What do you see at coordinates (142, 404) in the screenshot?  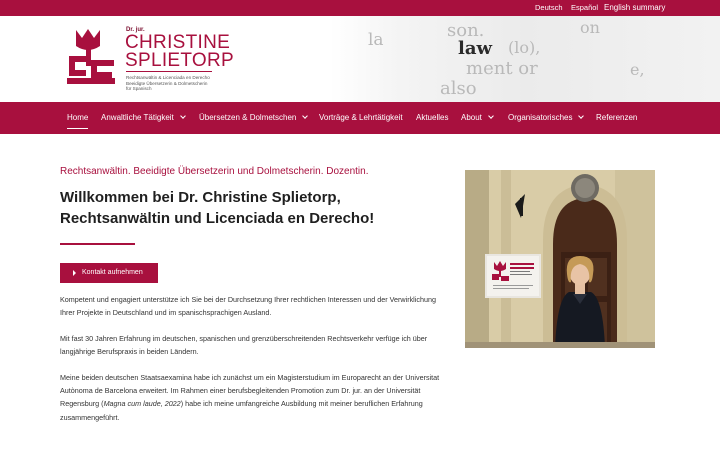 I see `education-distinction: Magna cum laude, 2022` at bounding box center [142, 404].